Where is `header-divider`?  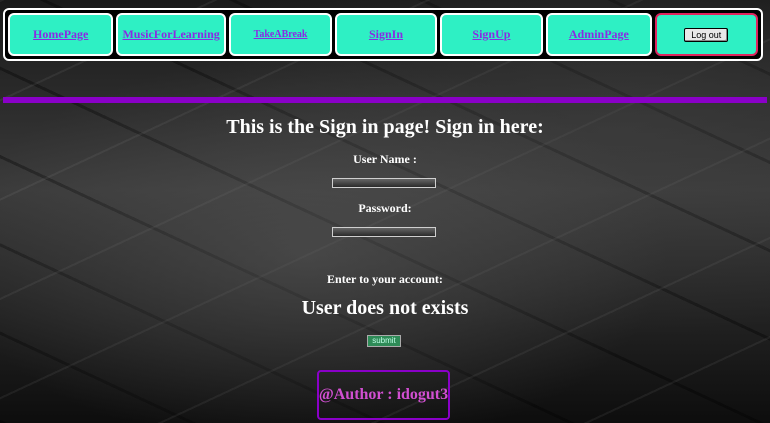
header-divider is located at coordinates (385, 100).